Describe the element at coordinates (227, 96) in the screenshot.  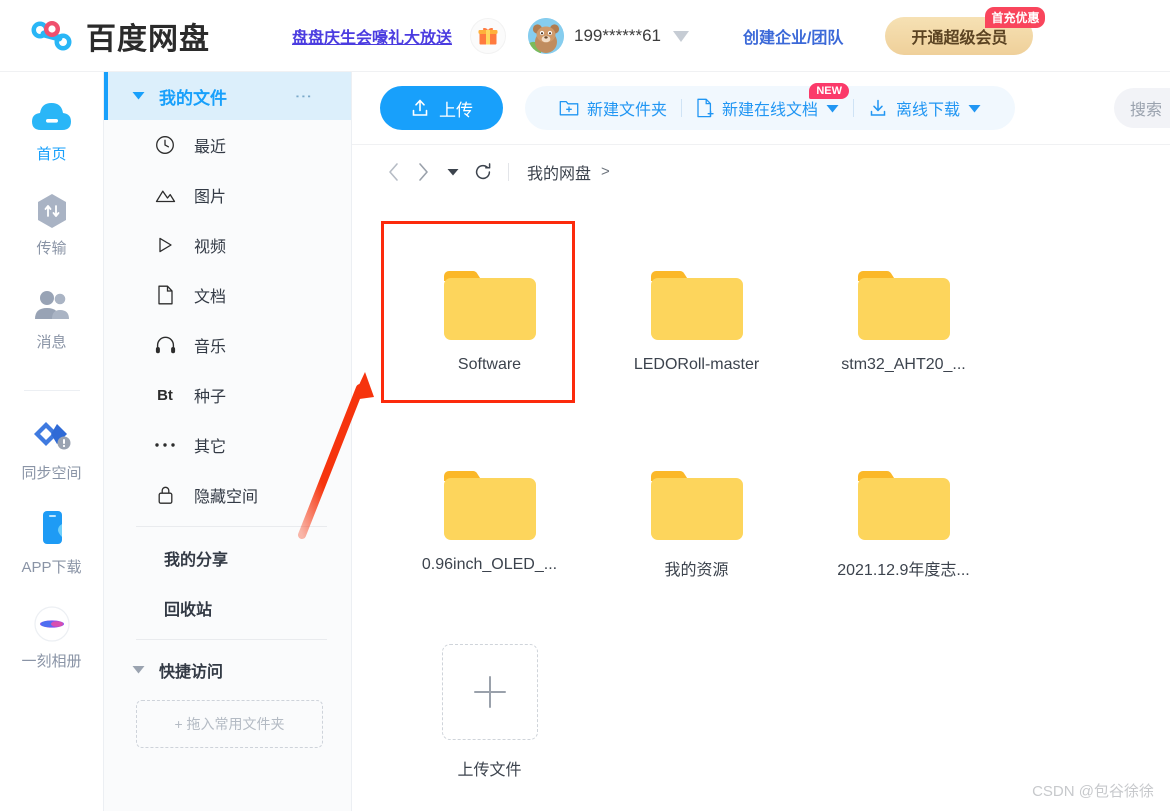
I see `tree-section-my-files: 我的文件 ⋮` at that location.